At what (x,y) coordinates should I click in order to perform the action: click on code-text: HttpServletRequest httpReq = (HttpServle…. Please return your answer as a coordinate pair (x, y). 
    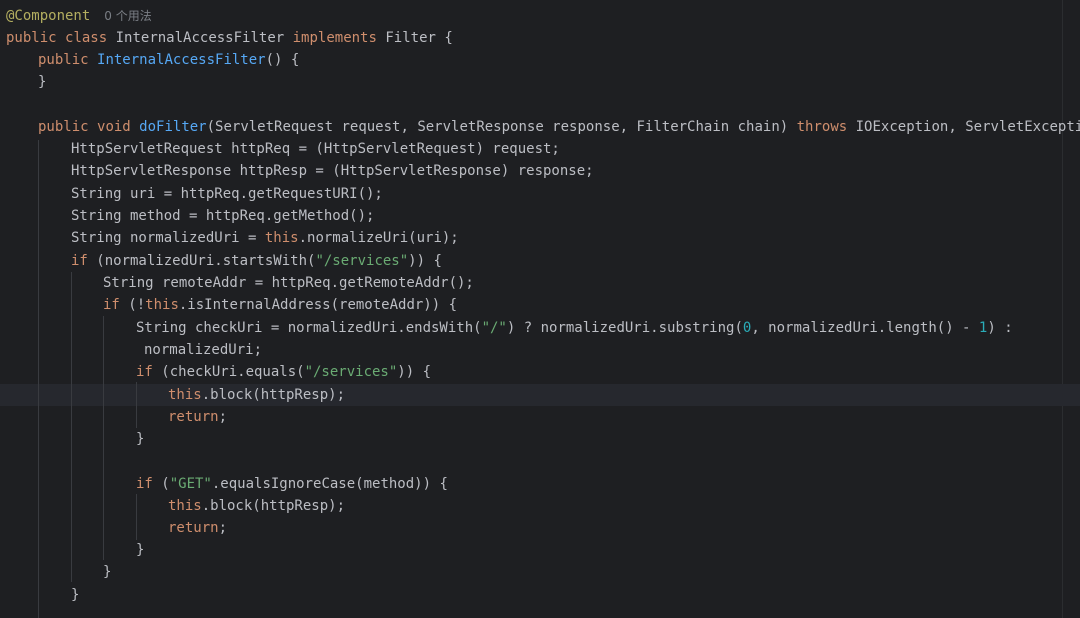
    Looking at the image, I should click on (315, 149).